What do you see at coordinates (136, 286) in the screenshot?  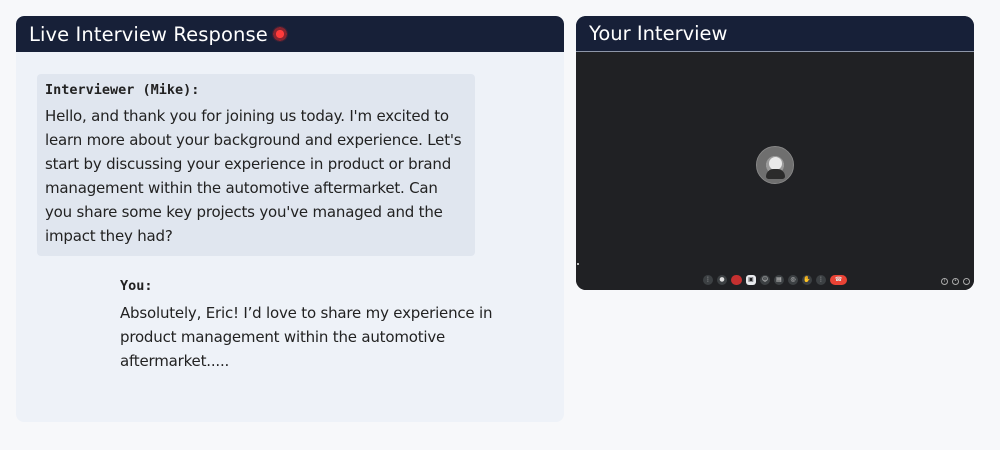 I see `user-label: You:` at bounding box center [136, 286].